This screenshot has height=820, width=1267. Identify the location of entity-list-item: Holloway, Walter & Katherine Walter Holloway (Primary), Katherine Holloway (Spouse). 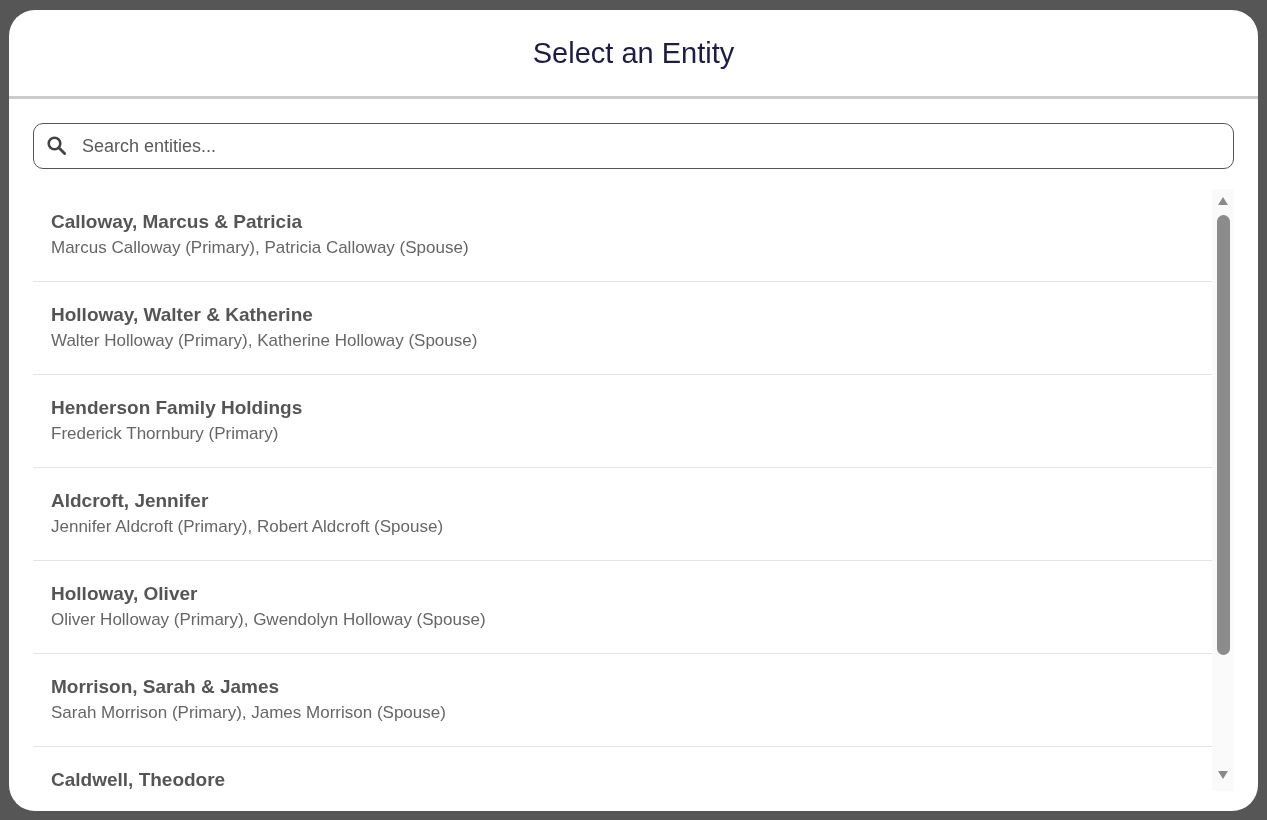
(622, 328).